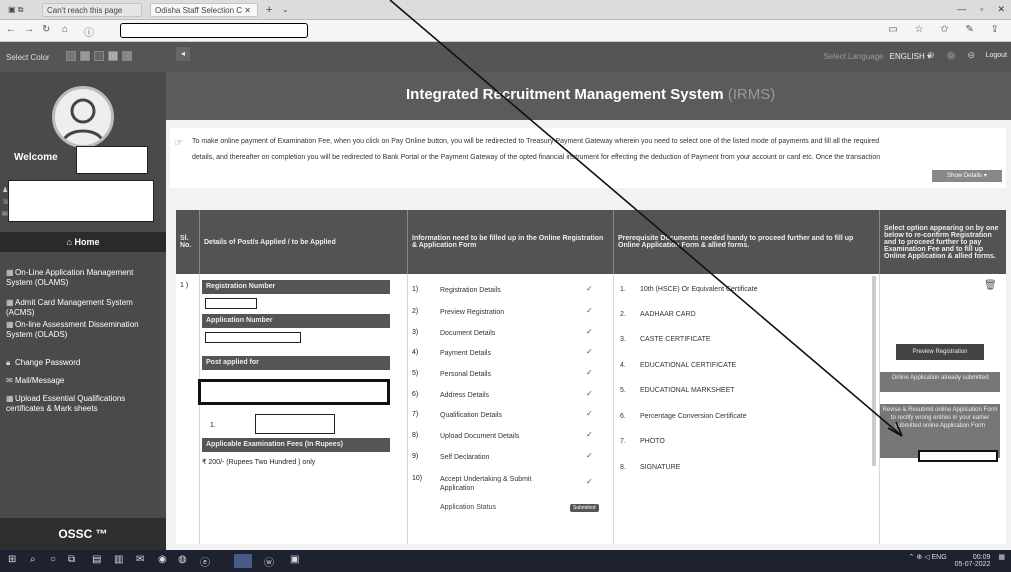  I want to click on show-details-button: Show Details ▾, so click(967, 176).